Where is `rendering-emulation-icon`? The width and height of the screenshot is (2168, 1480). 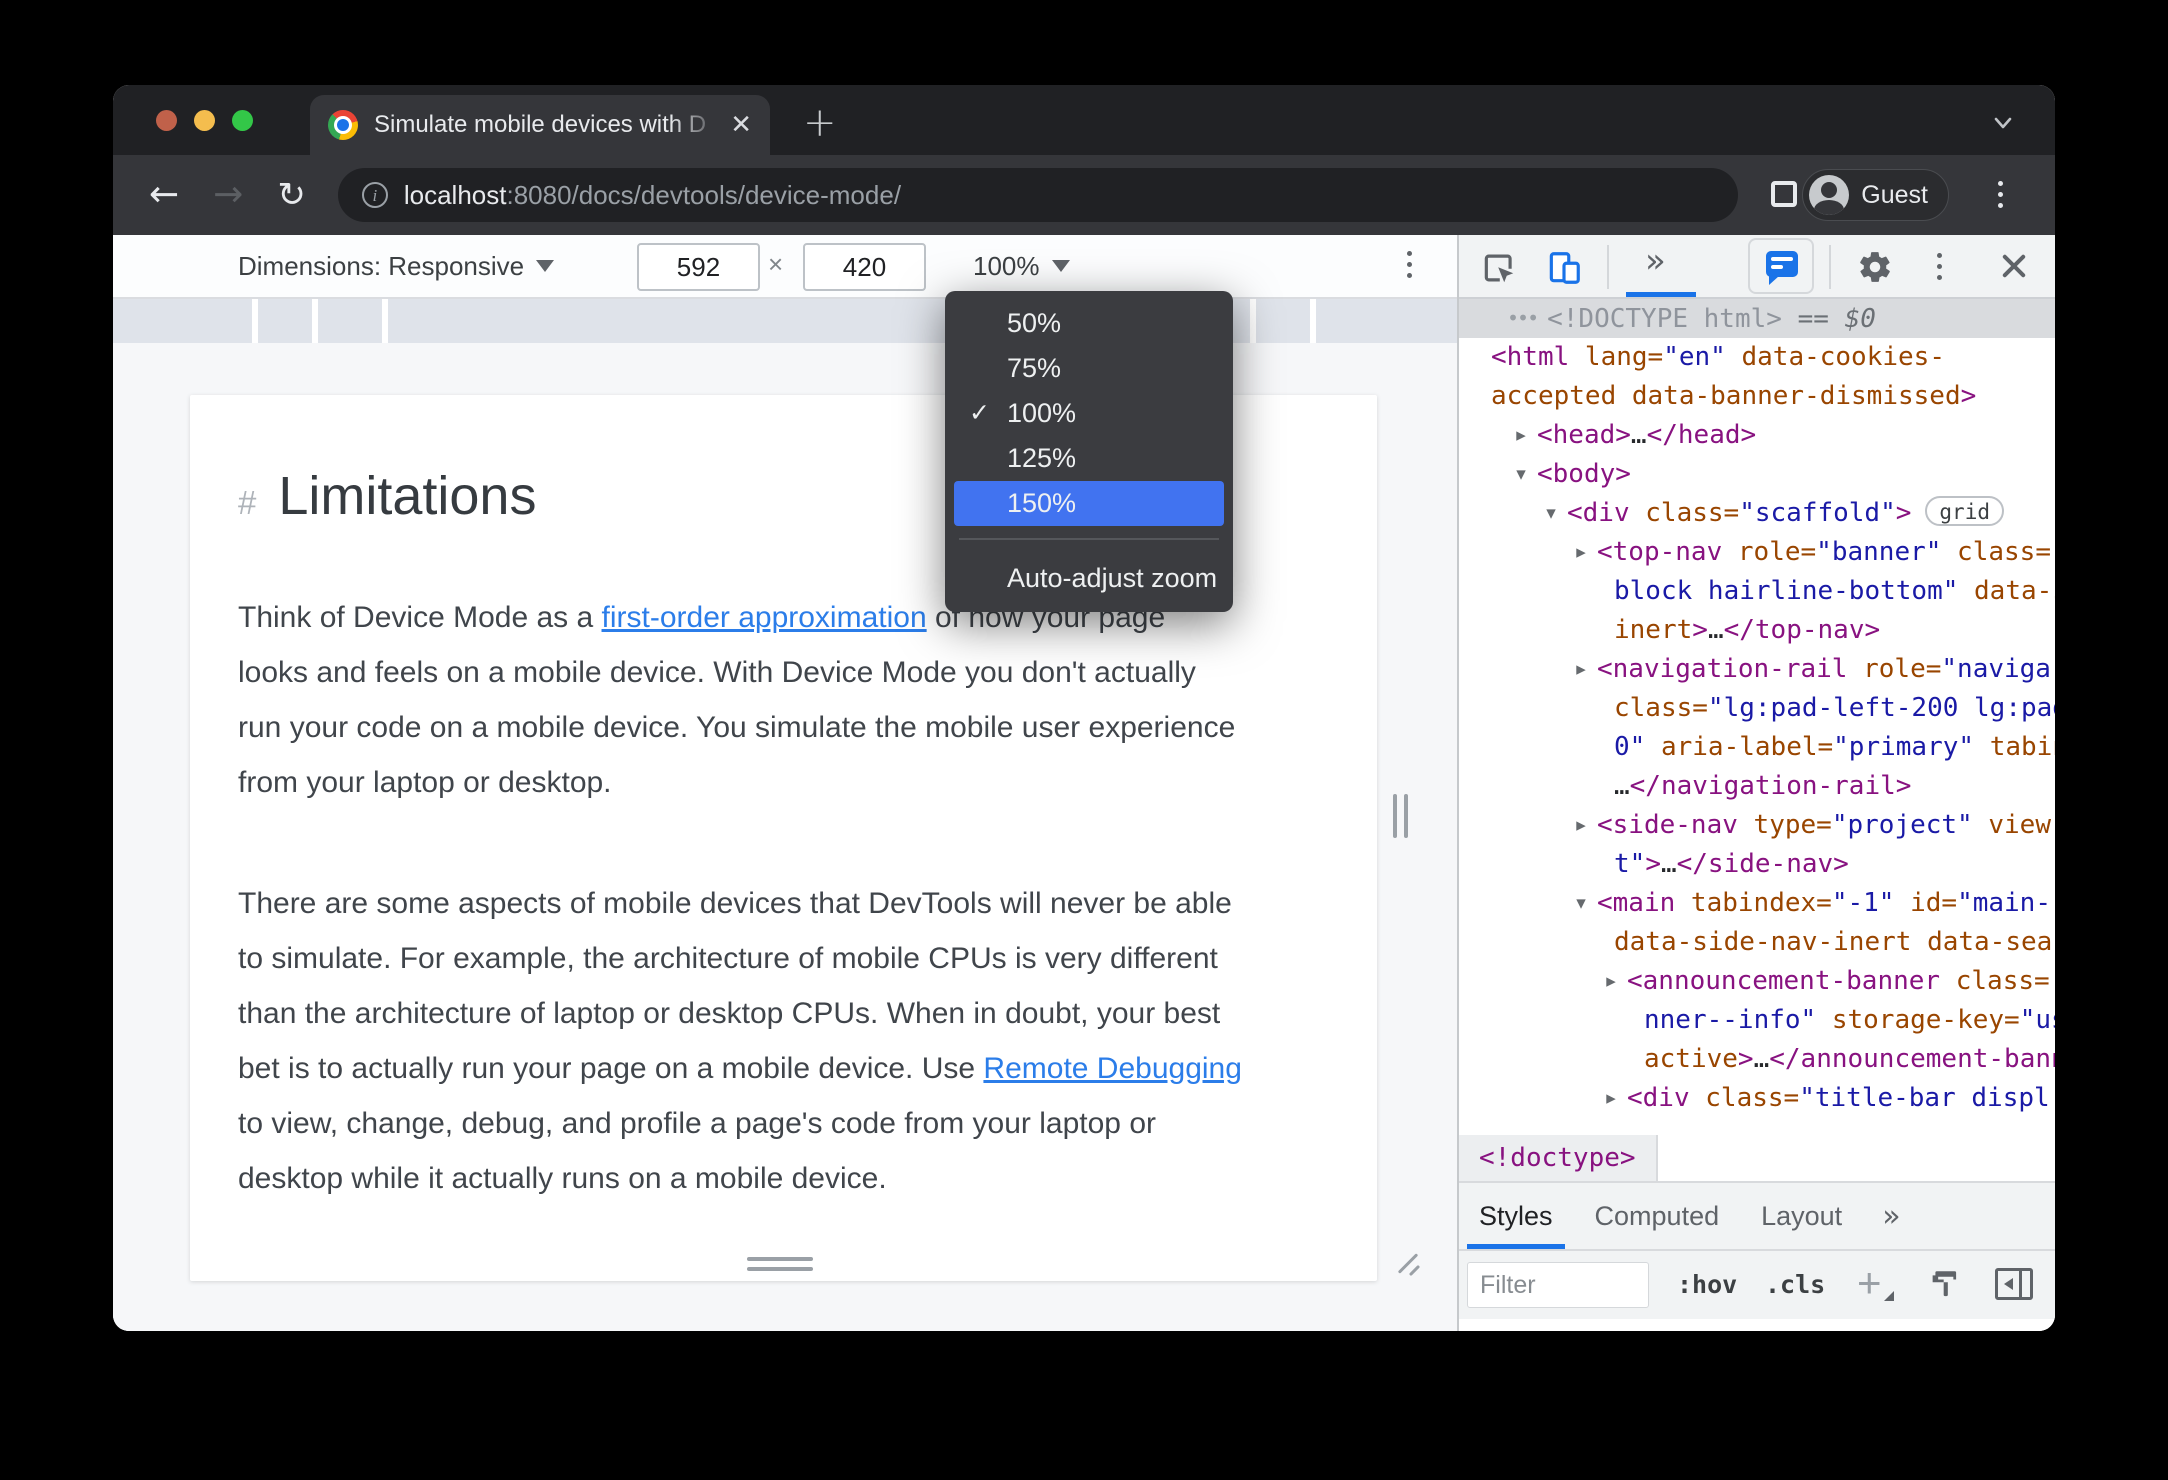
rendering-emulation-icon is located at coordinates (1945, 1285).